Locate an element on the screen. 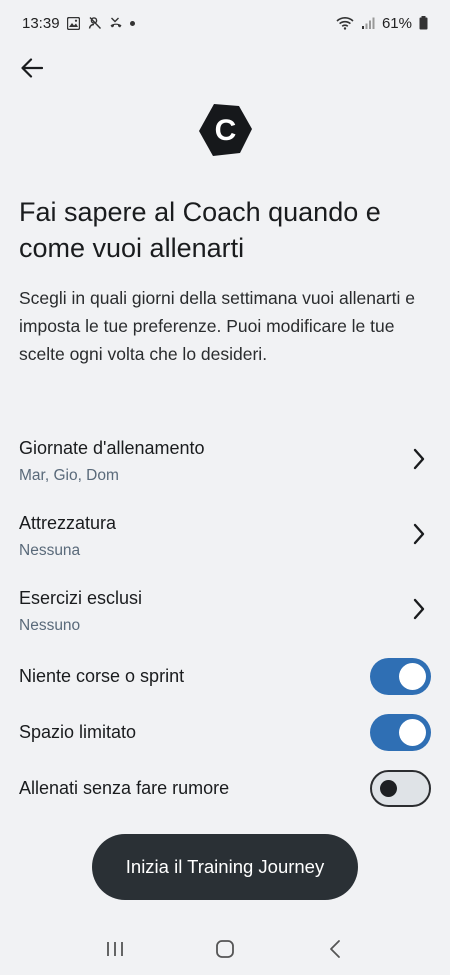 This screenshot has height=975, width=450. limited-space-toggle is located at coordinates (400, 732).